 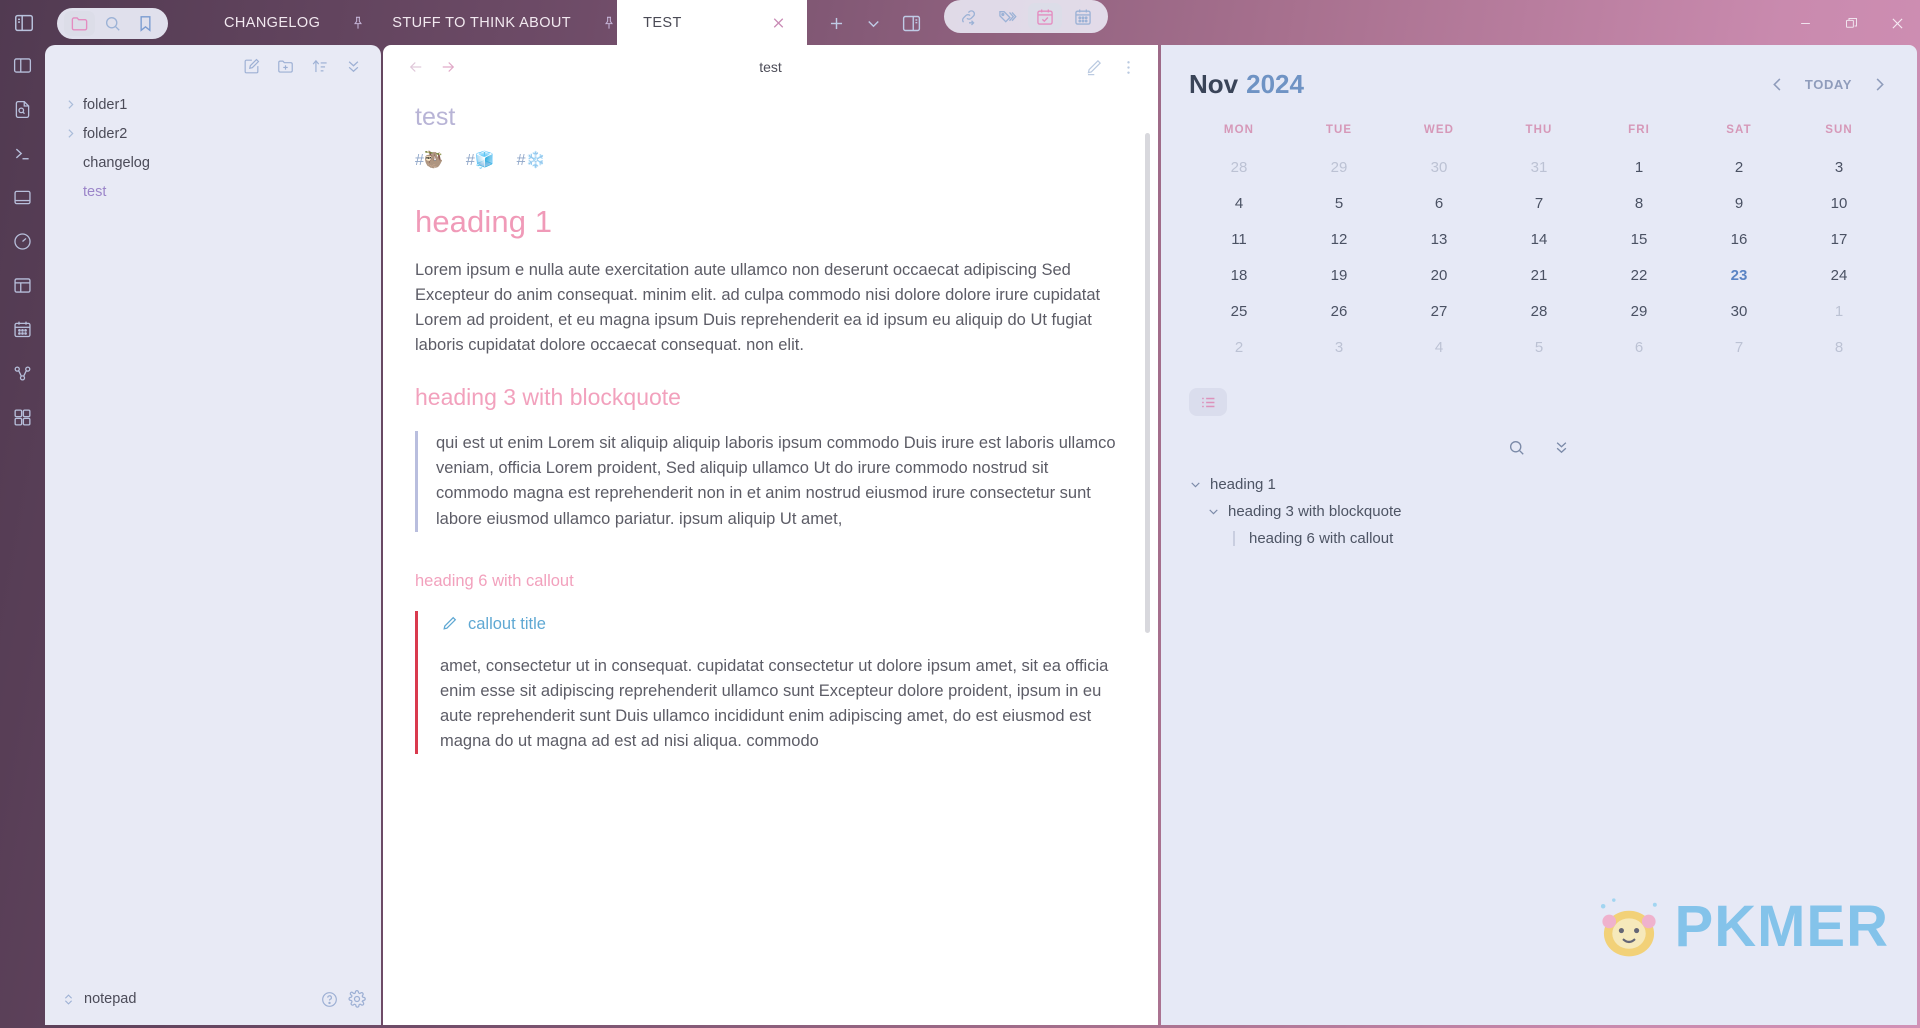 I want to click on maximize-button, so click(x=1851, y=23).